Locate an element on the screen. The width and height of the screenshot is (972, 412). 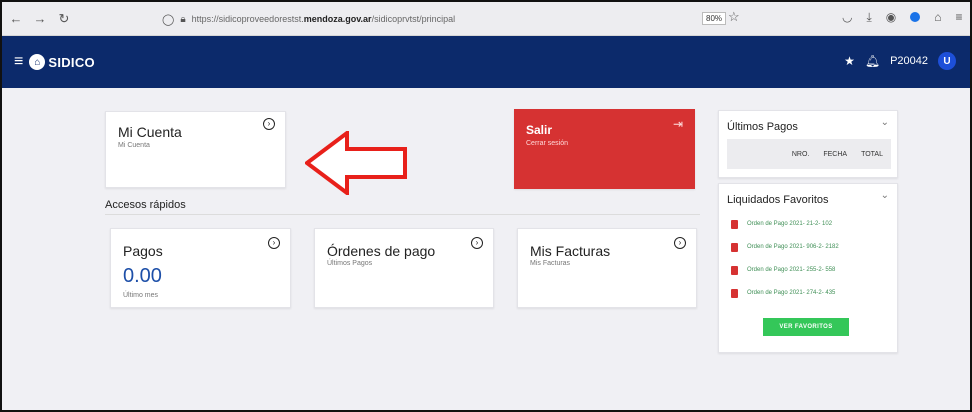
annotation-arrow-icon is located at coordinates (356, 163).